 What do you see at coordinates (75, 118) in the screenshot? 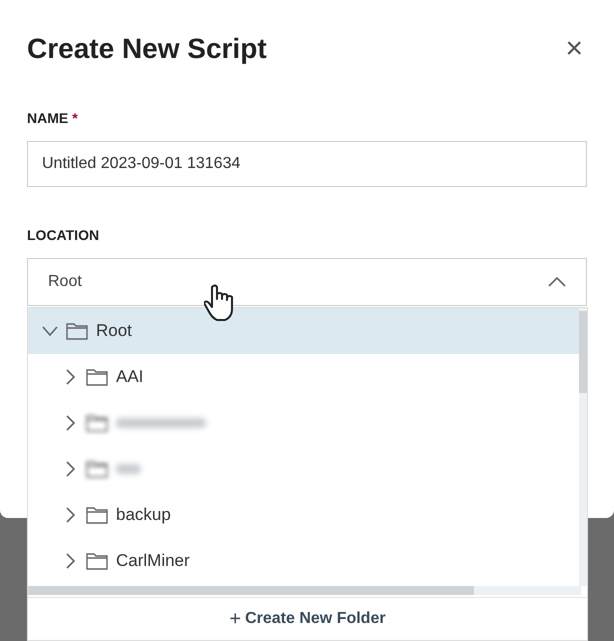
I see `required-mark: *` at bounding box center [75, 118].